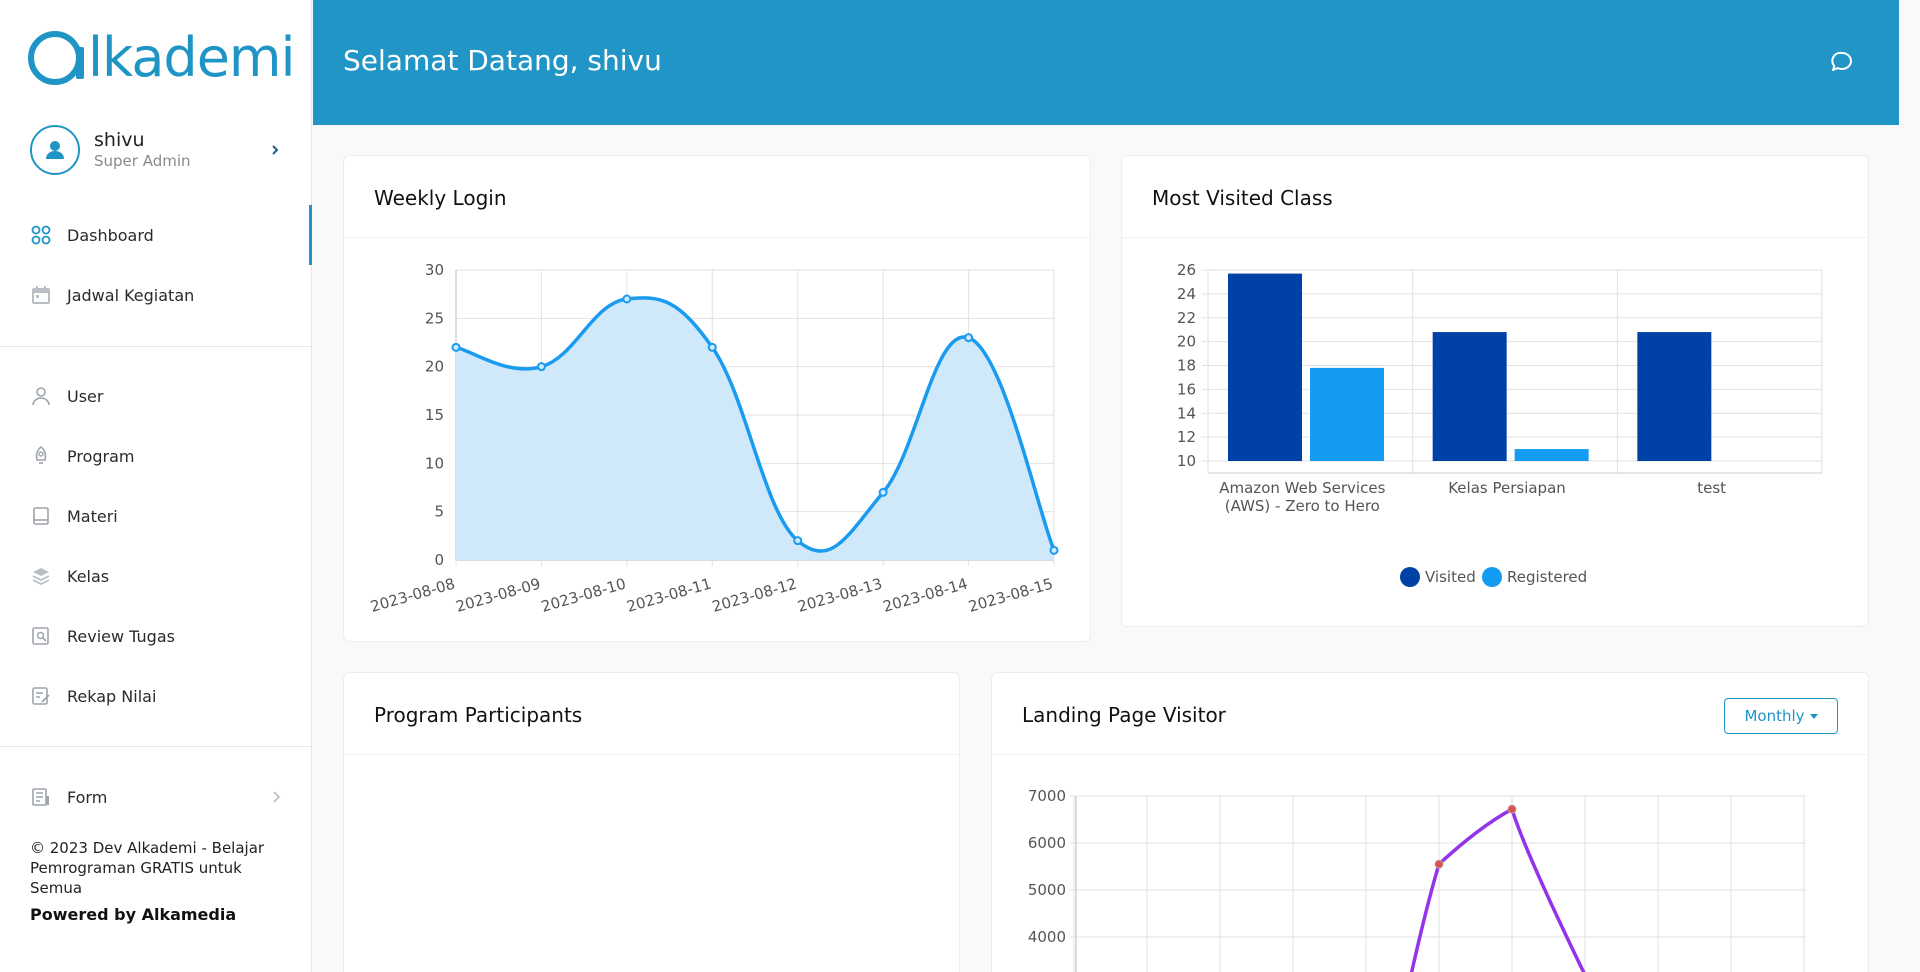 This screenshot has width=1920, height=972. I want to click on book-icon, so click(41, 516).